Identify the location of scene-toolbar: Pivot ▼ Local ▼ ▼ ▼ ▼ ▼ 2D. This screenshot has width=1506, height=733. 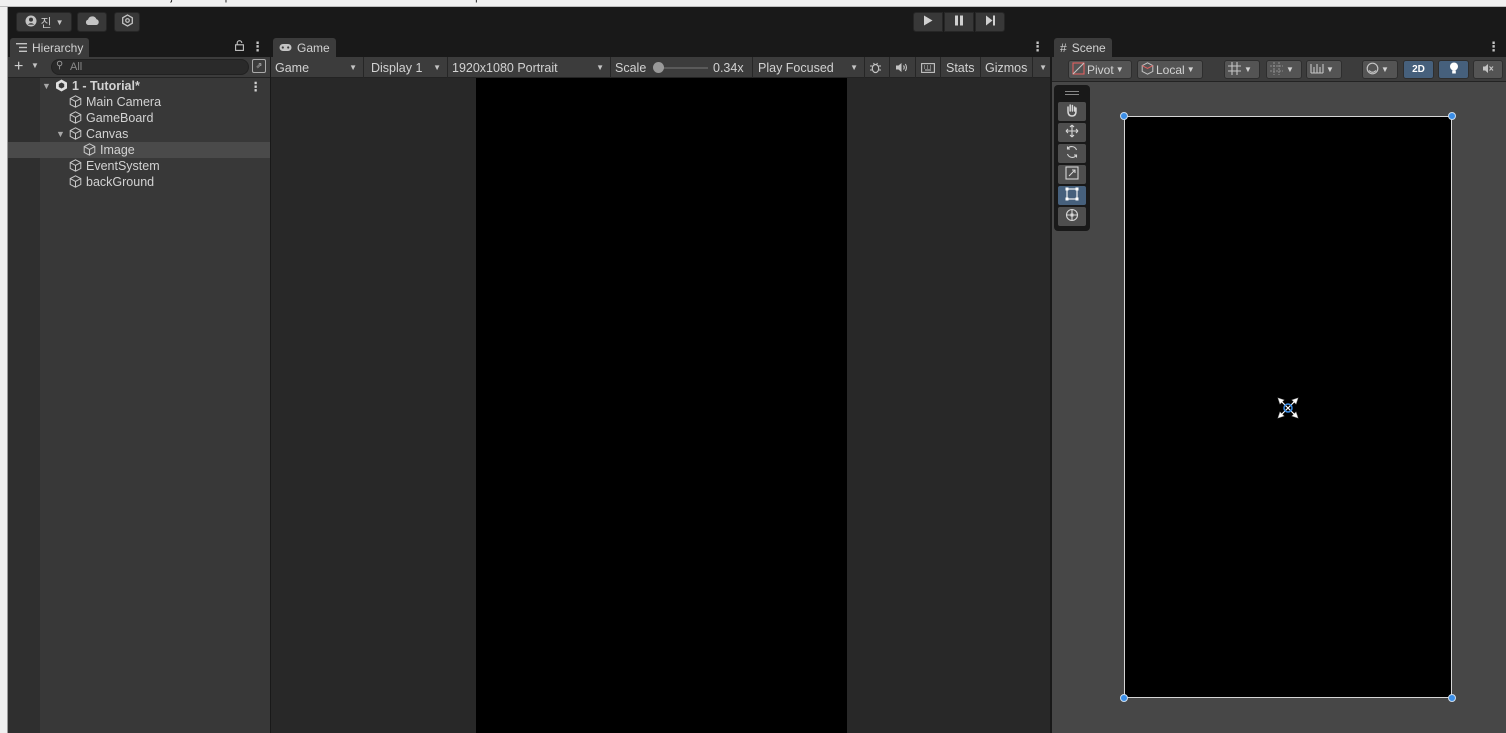
(1279, 69).